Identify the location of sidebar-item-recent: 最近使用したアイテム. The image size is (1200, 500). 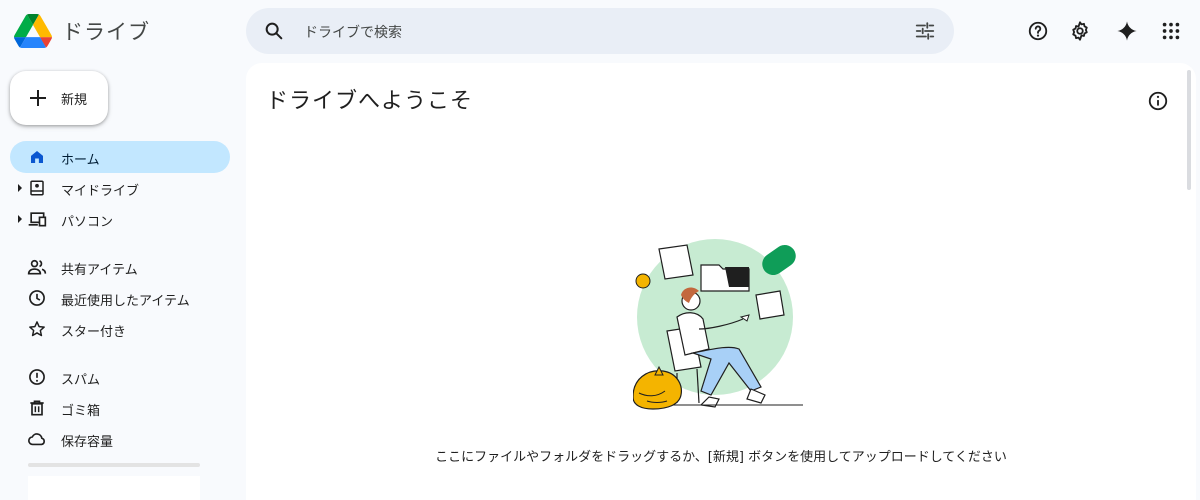
(120, 298).